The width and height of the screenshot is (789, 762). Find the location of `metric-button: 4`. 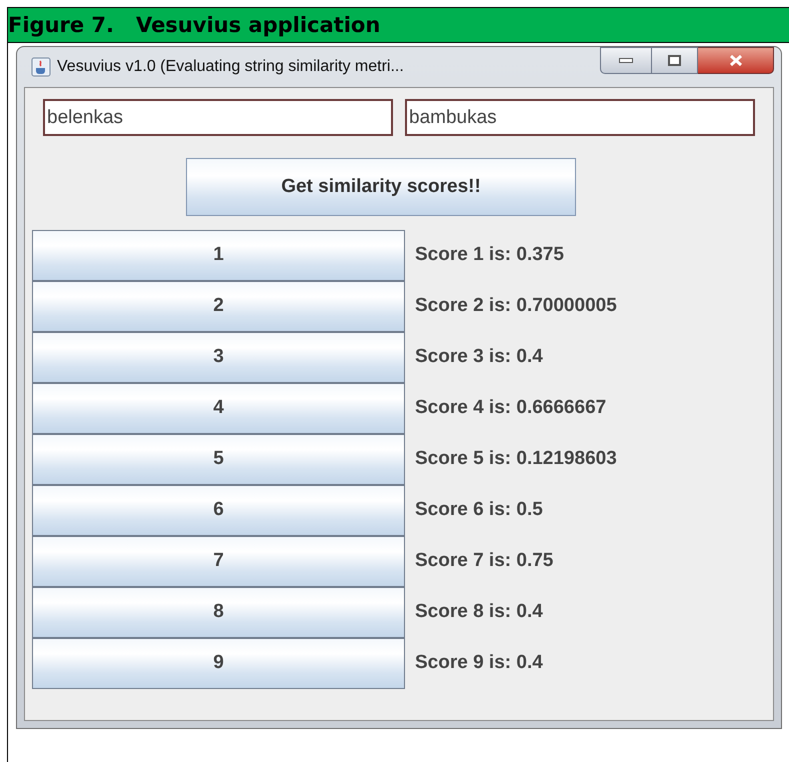

metric-button: 4 is located at coordinates (218, 408).